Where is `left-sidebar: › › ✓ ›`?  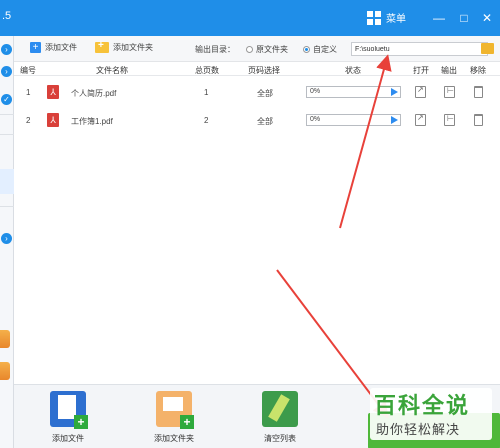 left-sidebar: › › ✓ › is located at coordinates (7, 242).